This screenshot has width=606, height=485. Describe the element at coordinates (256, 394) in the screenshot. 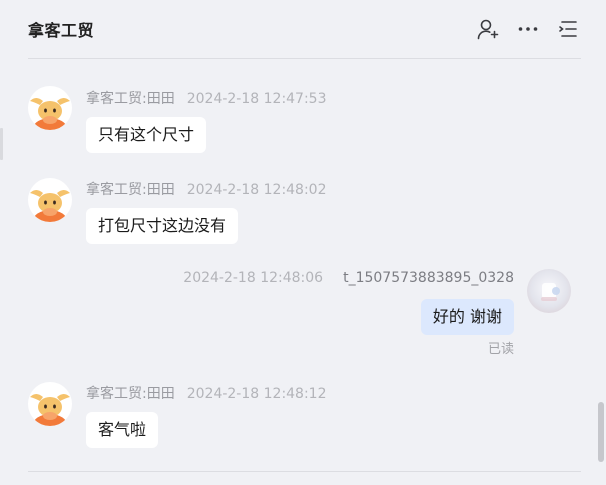

I see `message-time: 2024-2-18 12:48:12` at that location.